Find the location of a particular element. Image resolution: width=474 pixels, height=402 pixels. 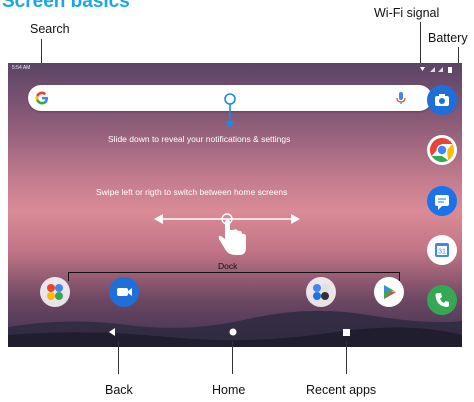

svg-text: 31 is located at coordinates (442, 252).